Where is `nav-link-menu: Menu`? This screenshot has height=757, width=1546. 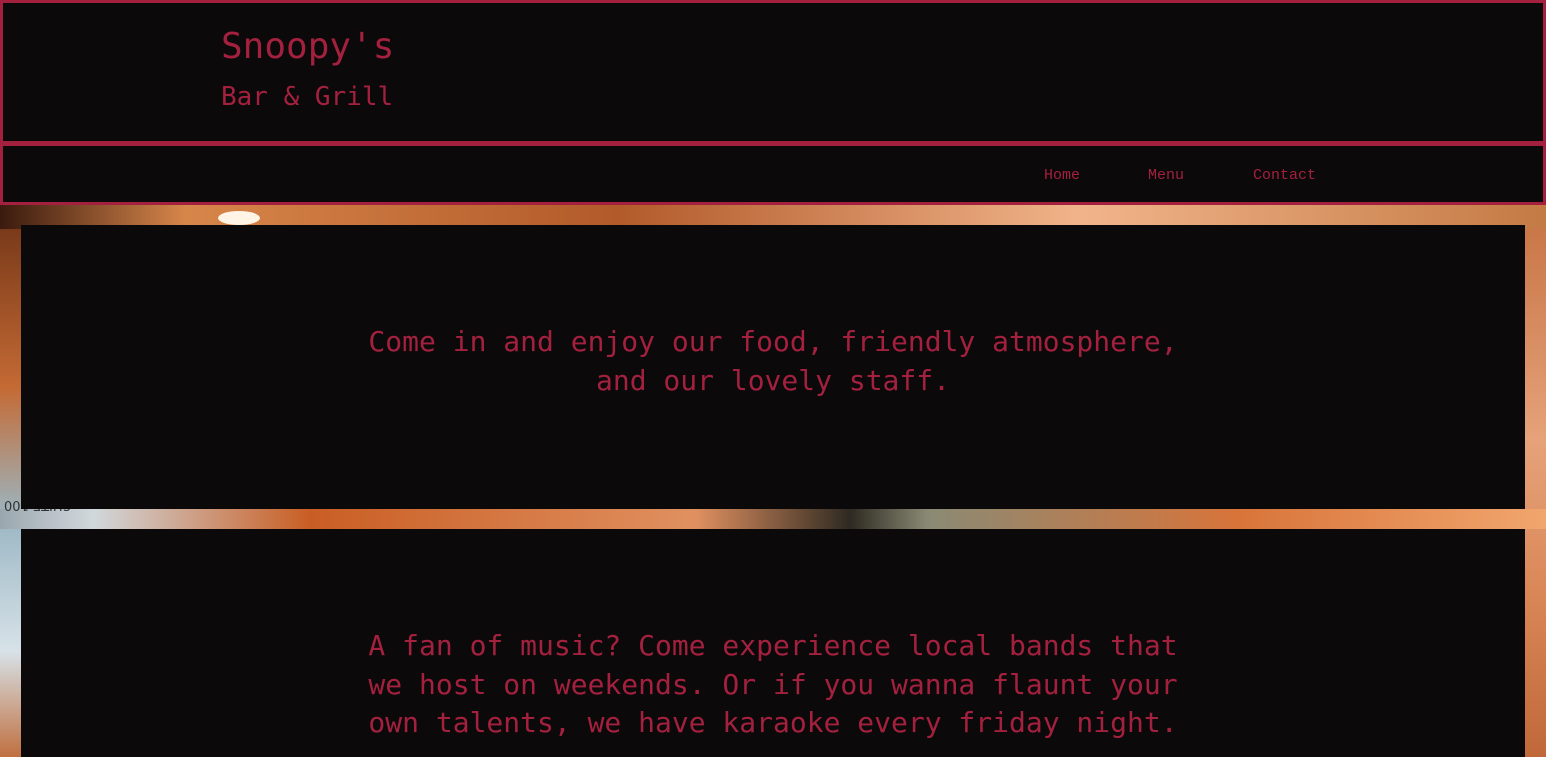 nav-link-menu: Menu is located at coordinates (1166, 176).